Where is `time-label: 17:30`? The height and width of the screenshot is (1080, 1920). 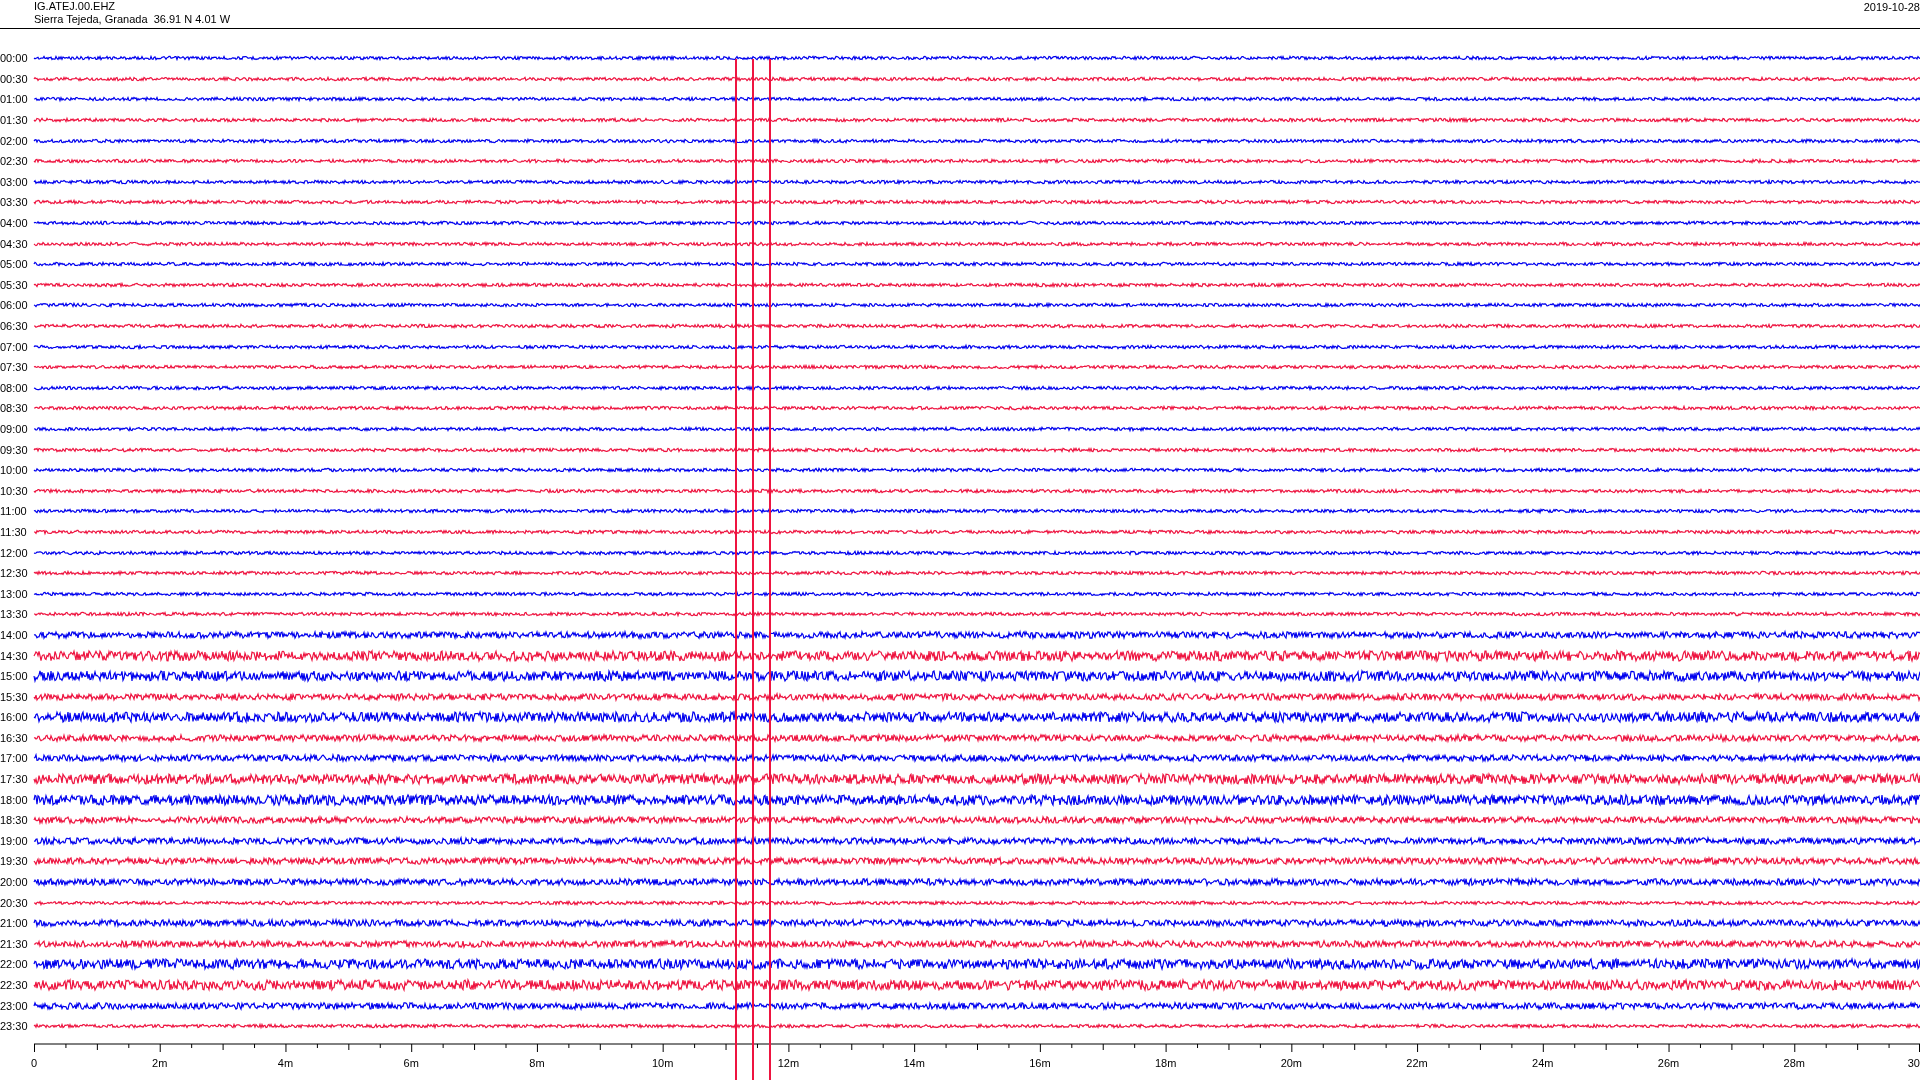 time-label: 17:30 is located at coordinates (14, 779).